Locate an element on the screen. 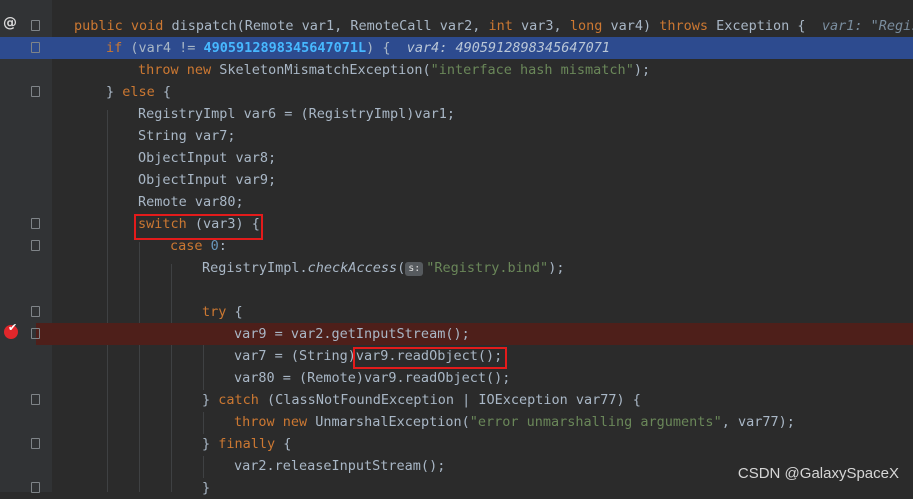 This screenshot has height=499, width=913. keyword: throws is located at coordinates (688, 26).